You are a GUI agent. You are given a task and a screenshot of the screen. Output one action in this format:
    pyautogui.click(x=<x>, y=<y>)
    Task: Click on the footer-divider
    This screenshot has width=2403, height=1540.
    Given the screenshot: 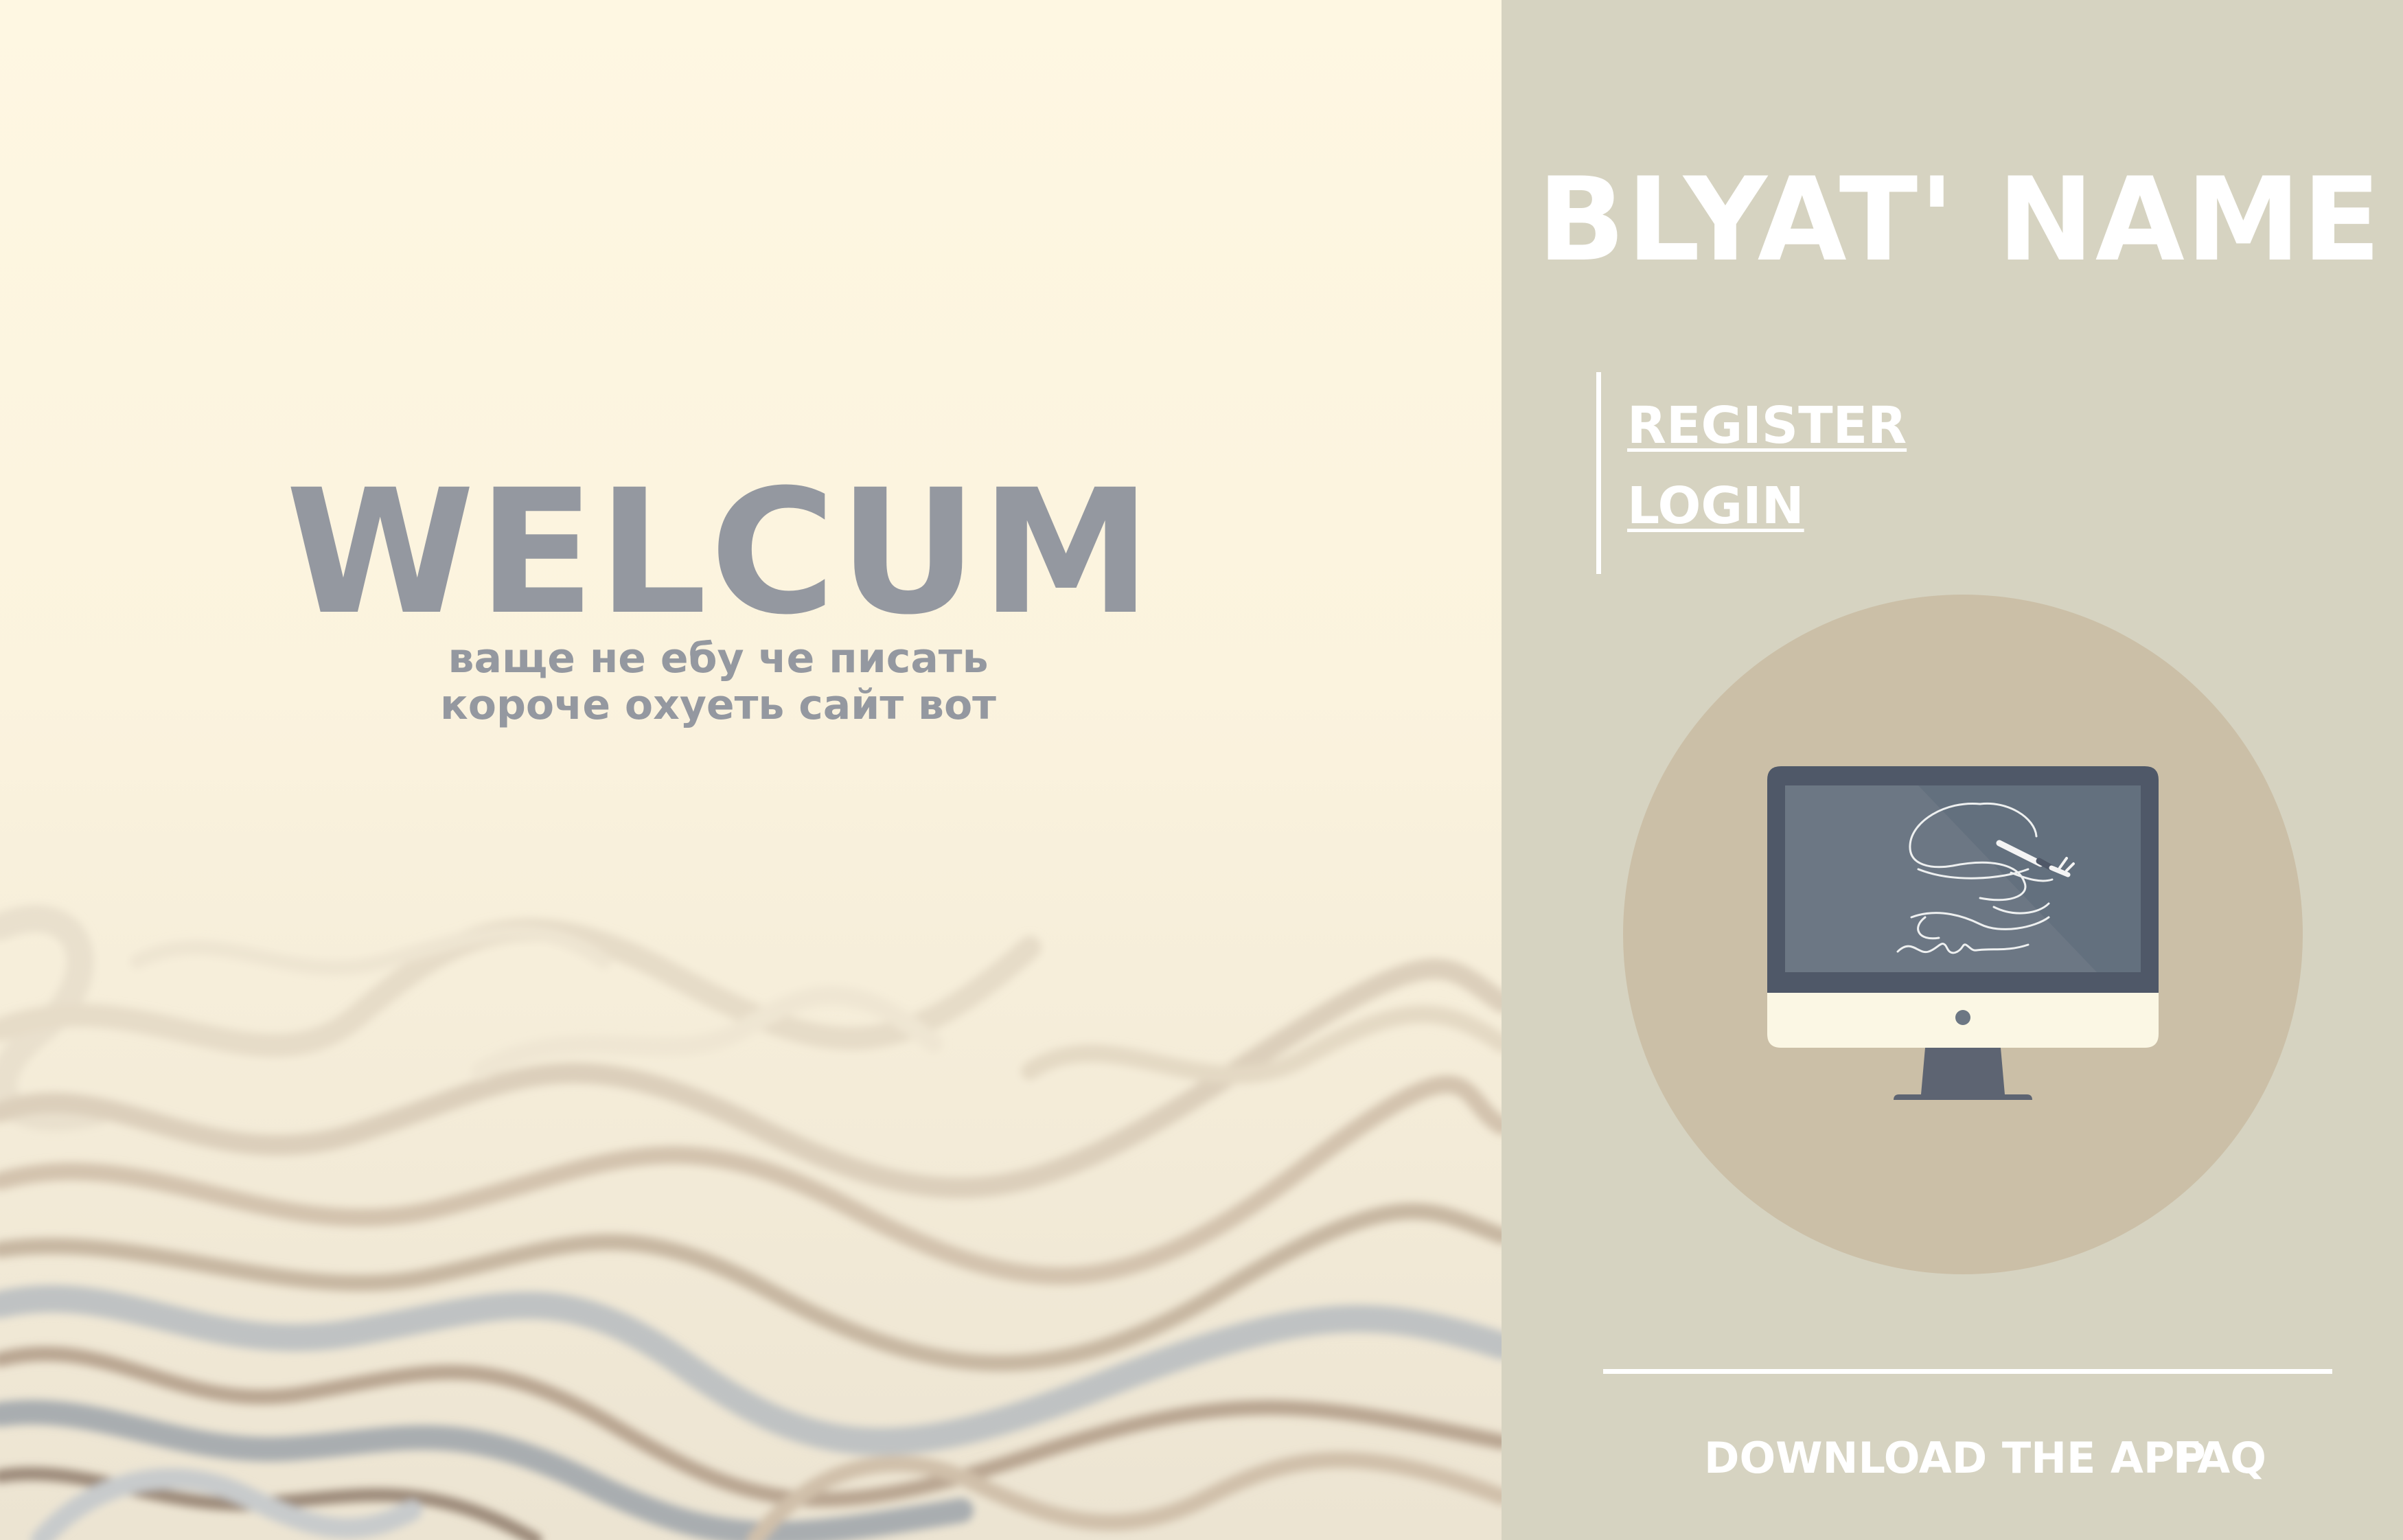 What is the action you would take?
    pyautogui.click(x=1967, y=1371)
    